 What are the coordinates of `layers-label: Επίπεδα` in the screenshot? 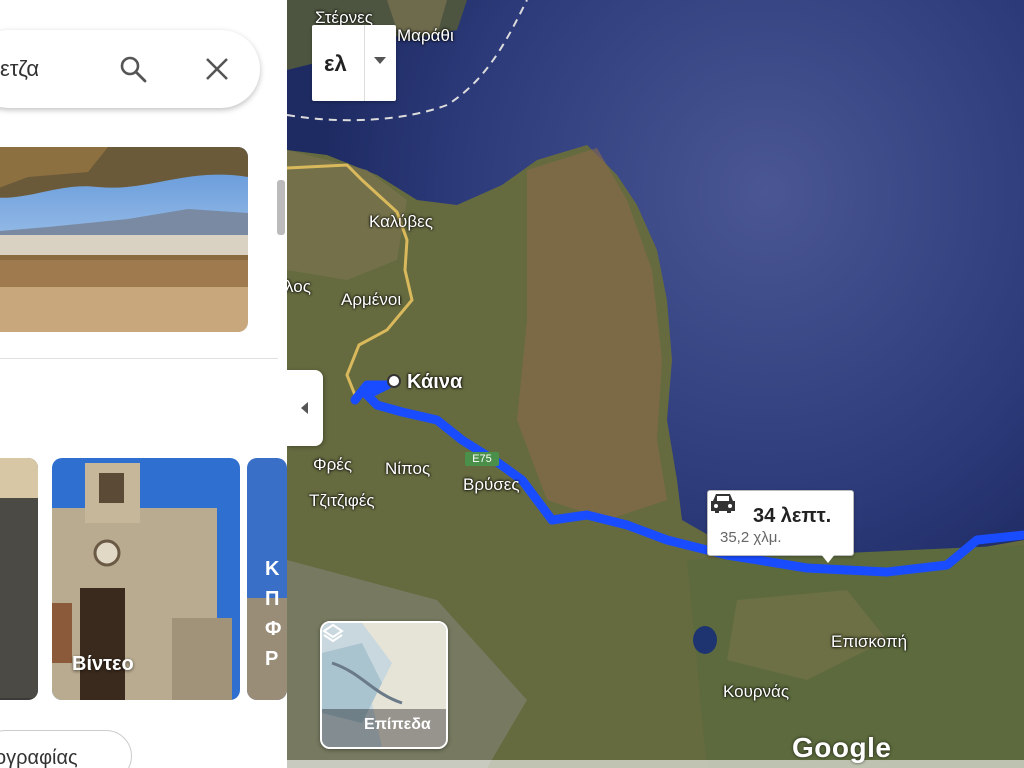 It's located at (397, 724).